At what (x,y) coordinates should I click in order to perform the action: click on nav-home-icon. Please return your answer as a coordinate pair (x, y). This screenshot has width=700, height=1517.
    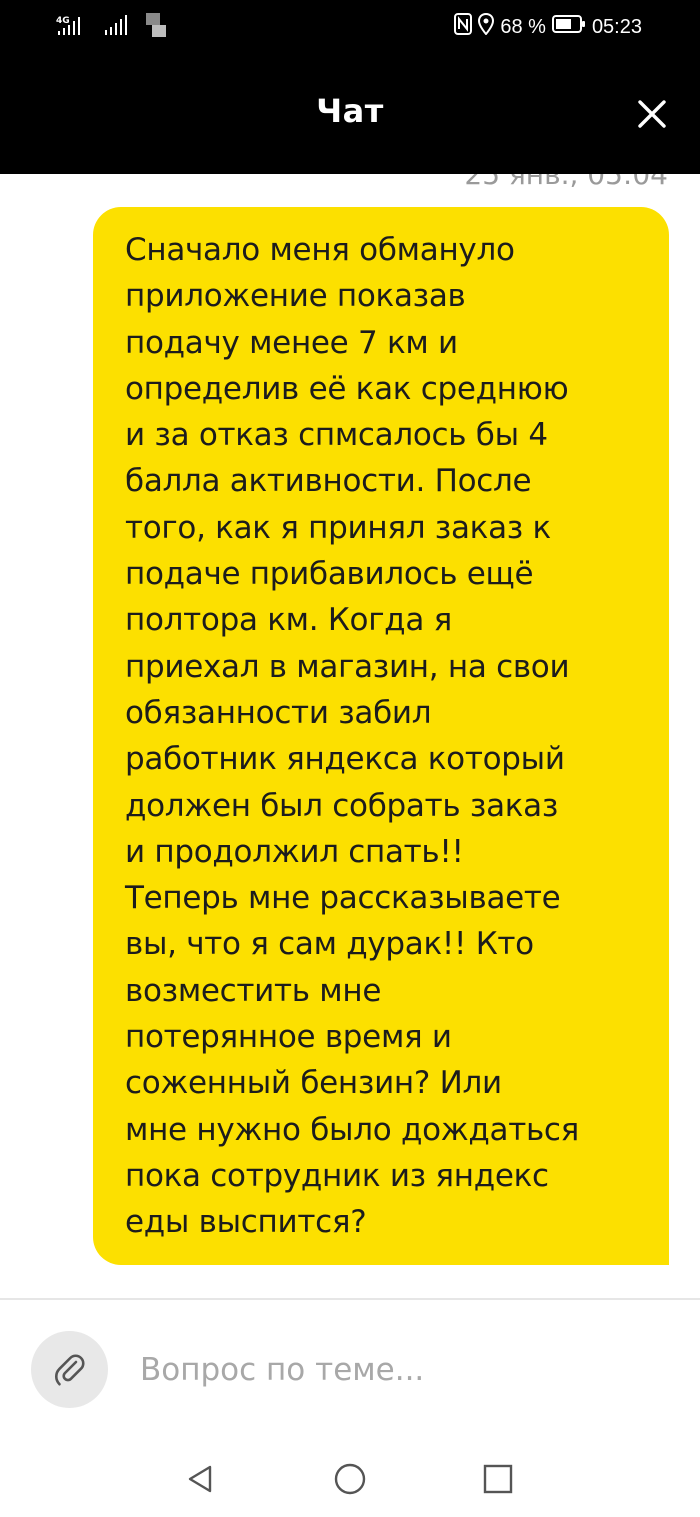
    Looking at the image, I should click on (350, 1479).